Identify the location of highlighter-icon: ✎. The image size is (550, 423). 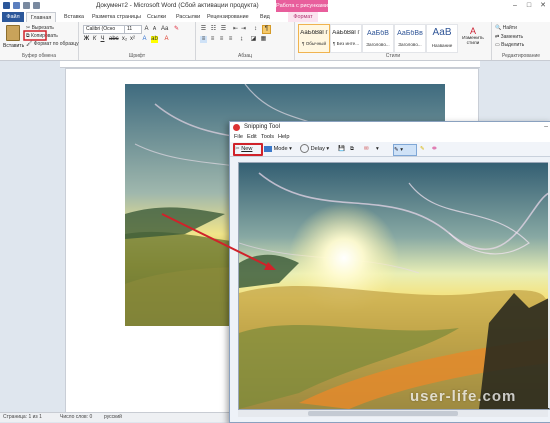
(422, 149).